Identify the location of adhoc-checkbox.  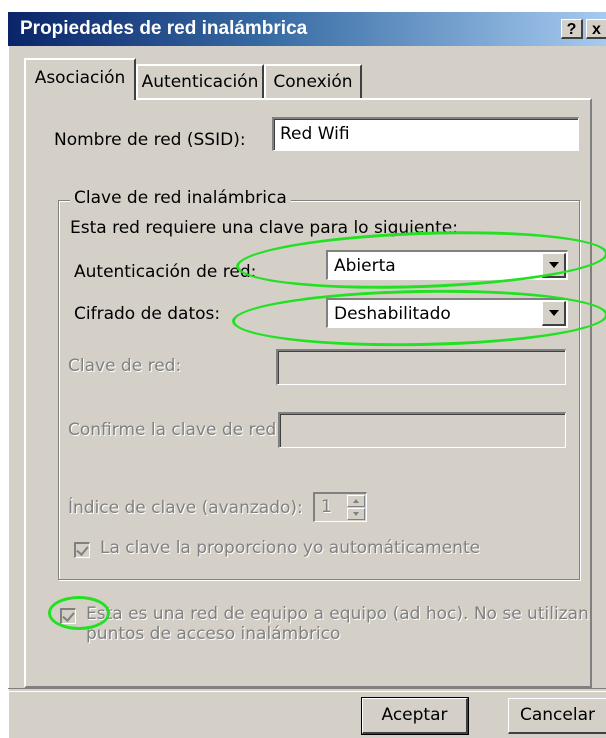
(68, 616).